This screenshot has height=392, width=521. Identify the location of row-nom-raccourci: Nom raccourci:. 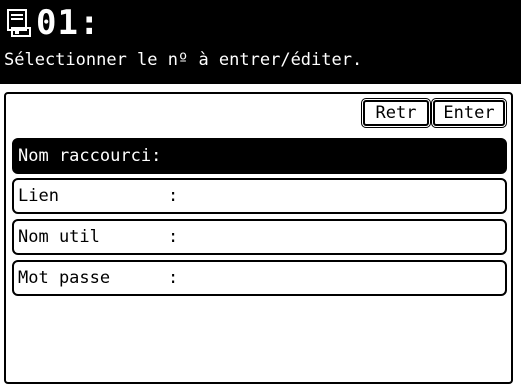
(259, 156).